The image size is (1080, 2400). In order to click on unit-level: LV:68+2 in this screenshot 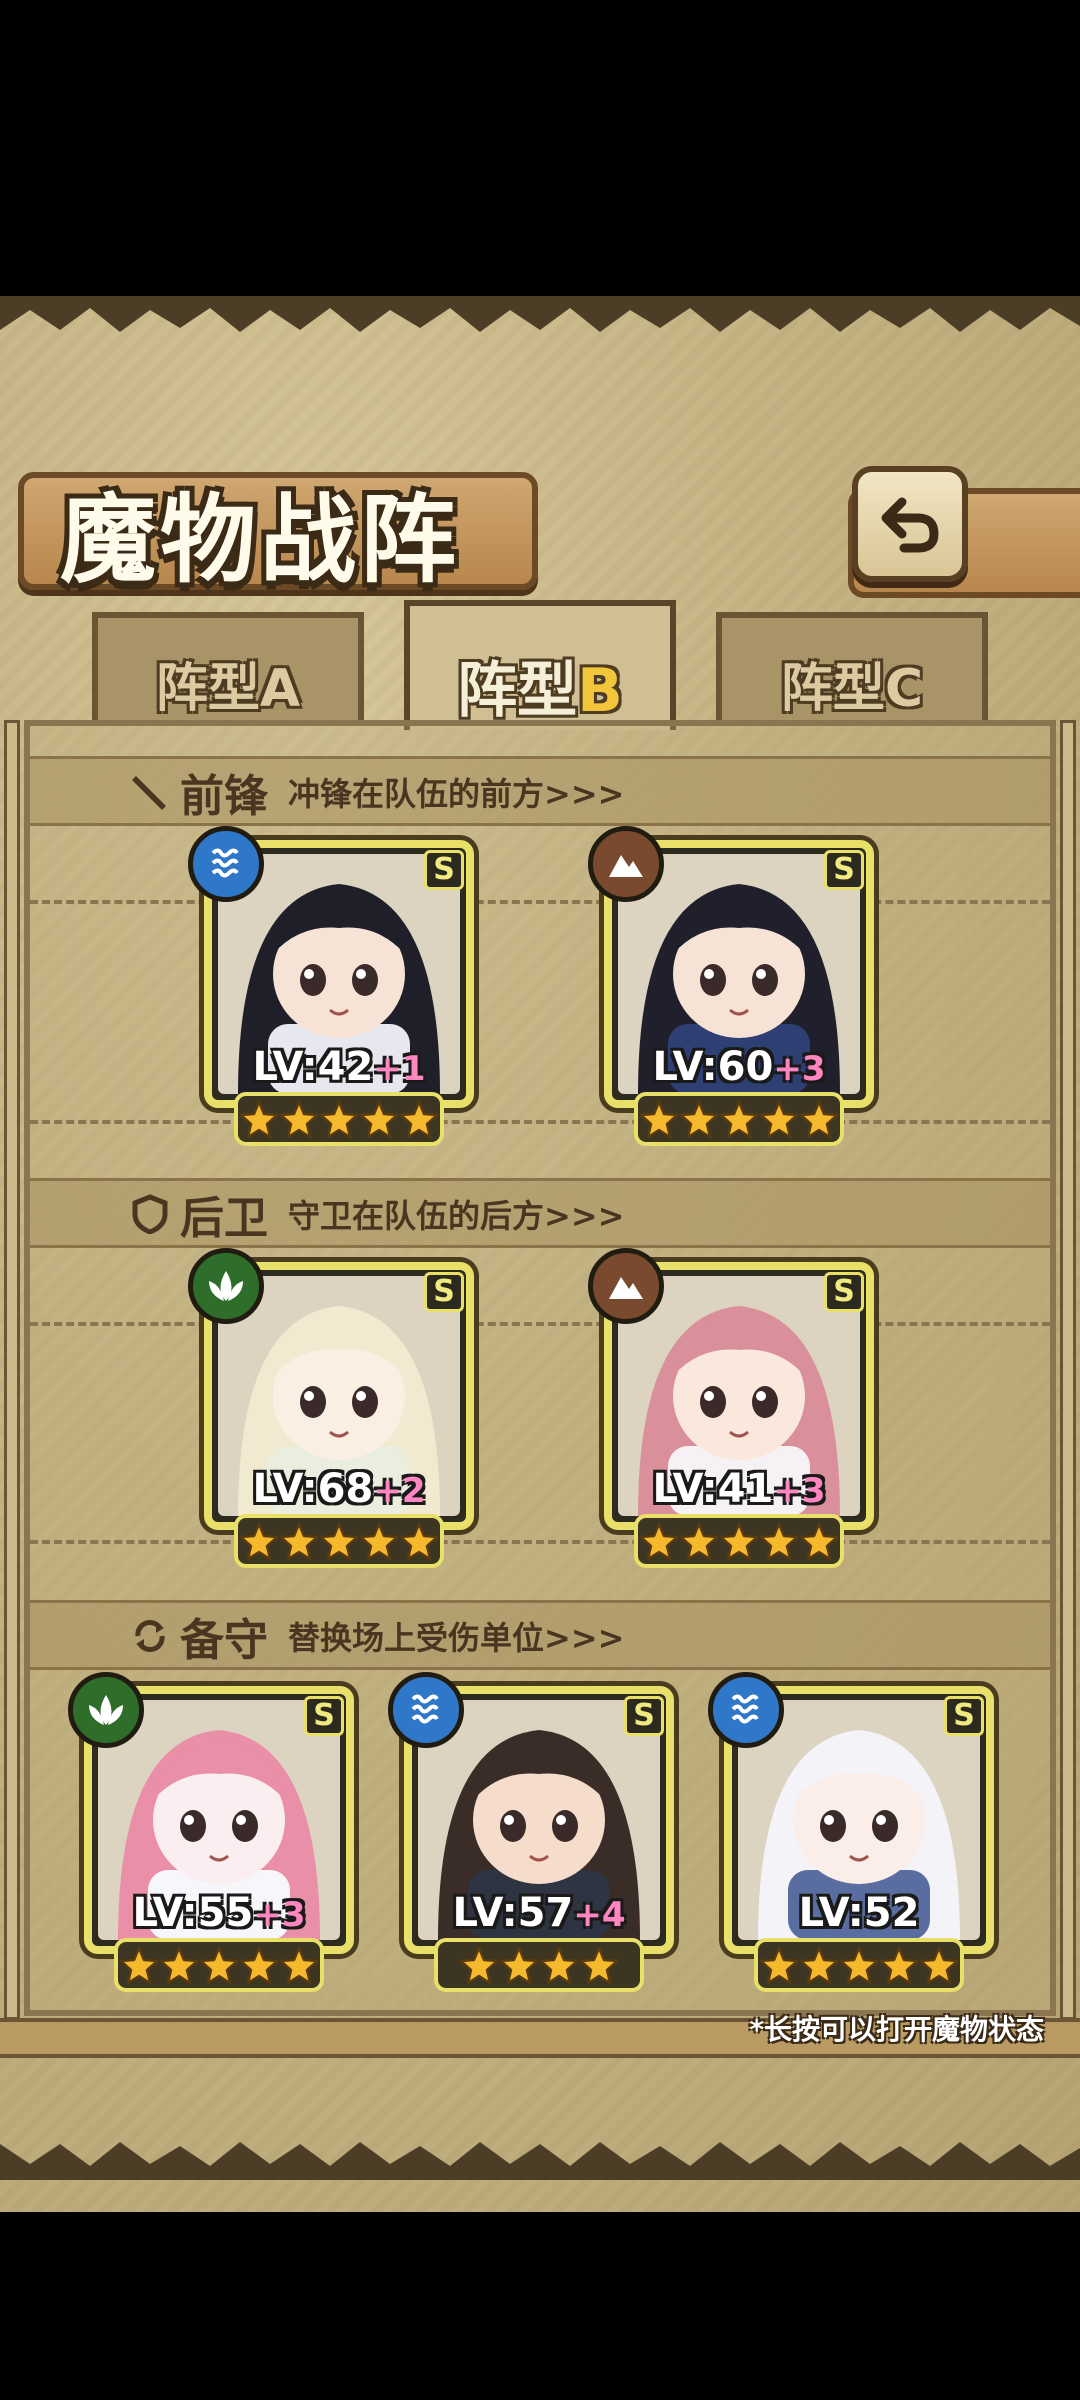, I will do `click(339, 1489)`.